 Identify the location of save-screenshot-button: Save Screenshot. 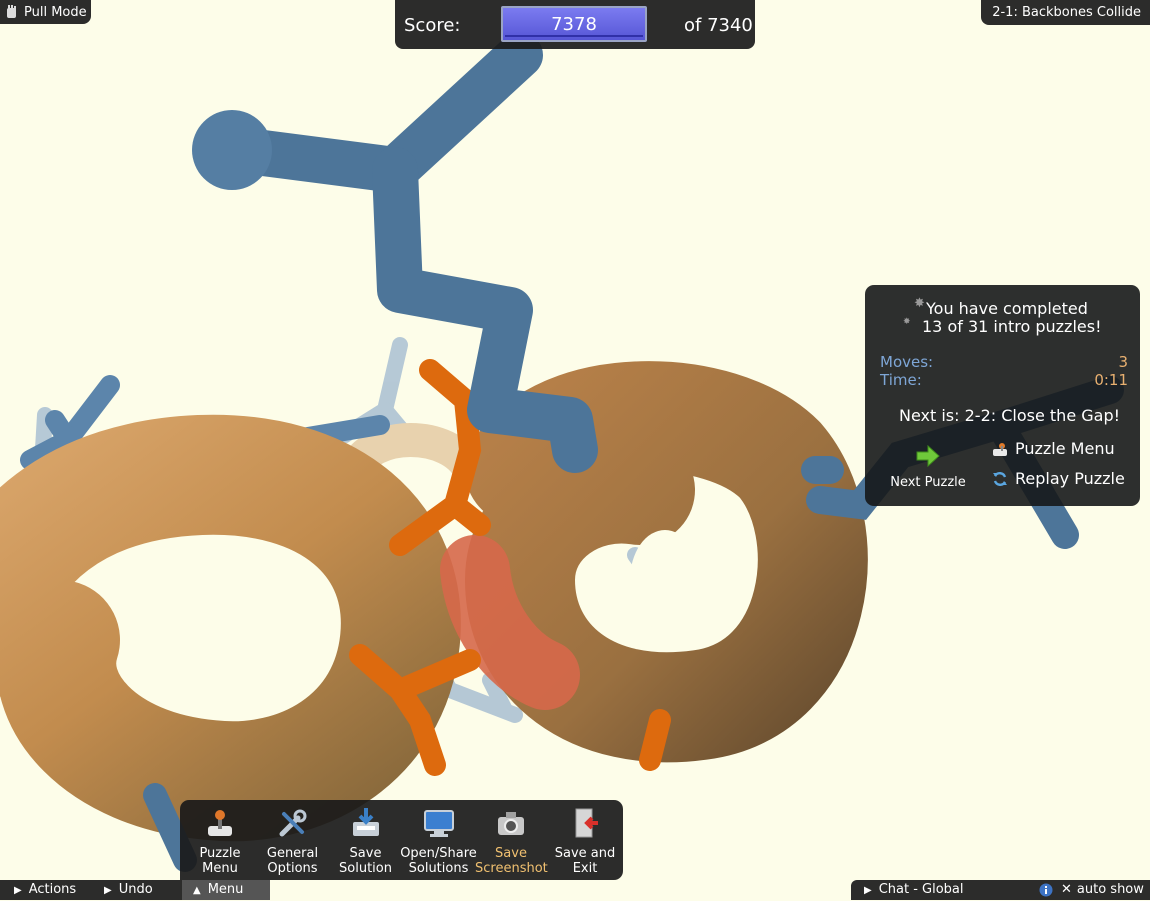
(511, 841).